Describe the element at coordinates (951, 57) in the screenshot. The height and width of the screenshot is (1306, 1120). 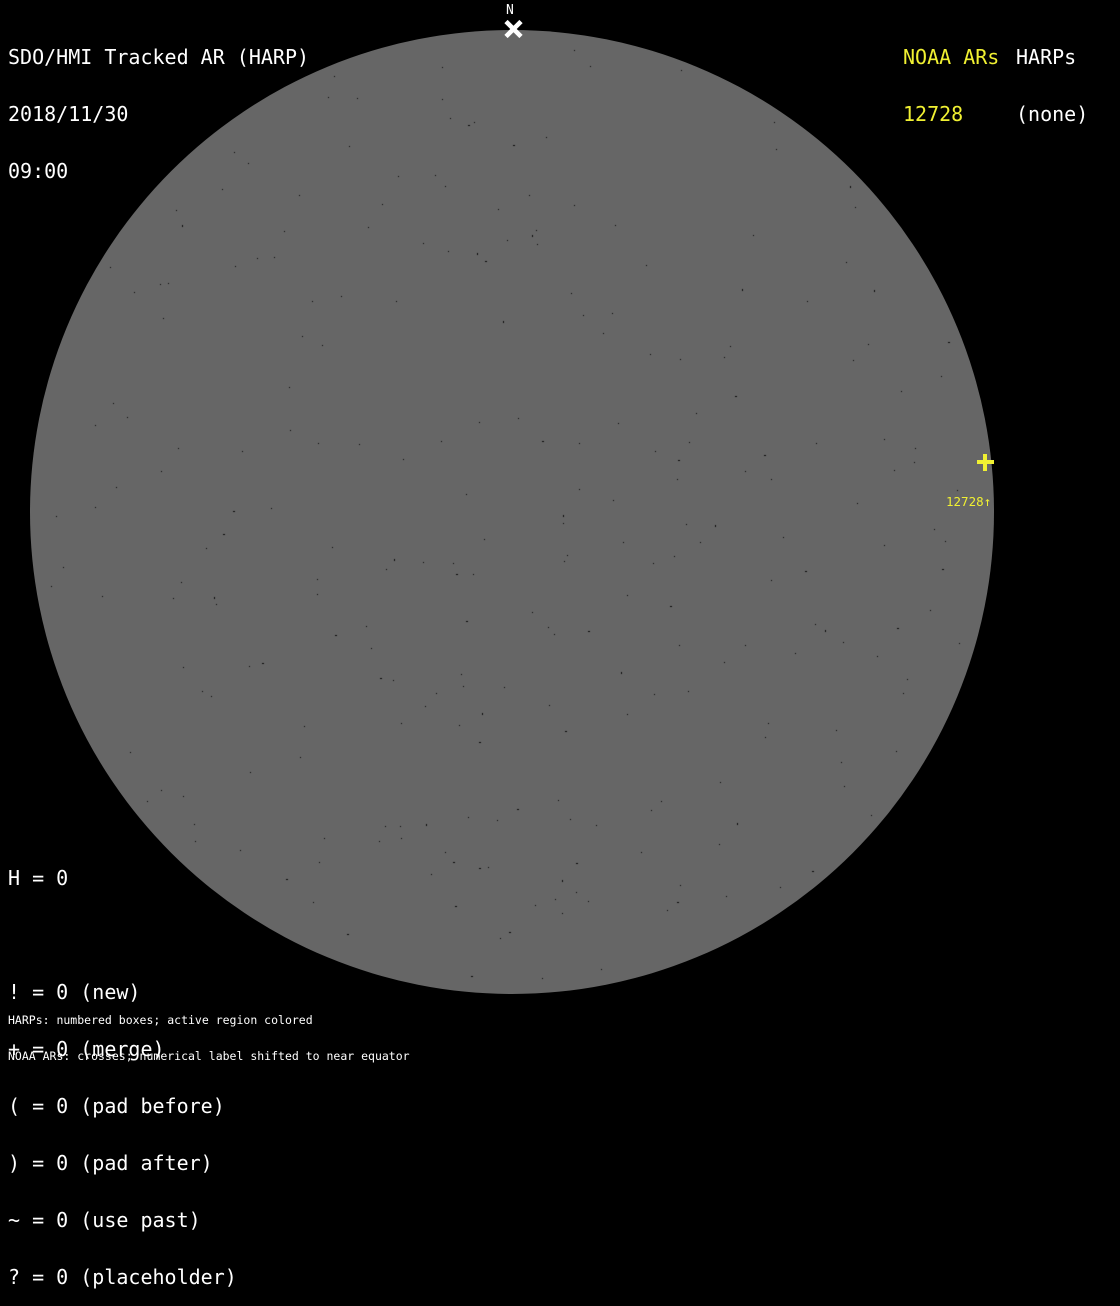
I see `noaa-ars-heading: NOAA ARs` at that location.